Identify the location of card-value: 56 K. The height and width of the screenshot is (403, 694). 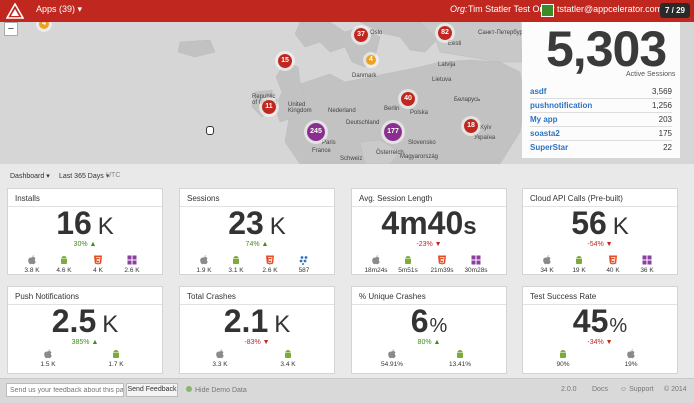
(600, 223).